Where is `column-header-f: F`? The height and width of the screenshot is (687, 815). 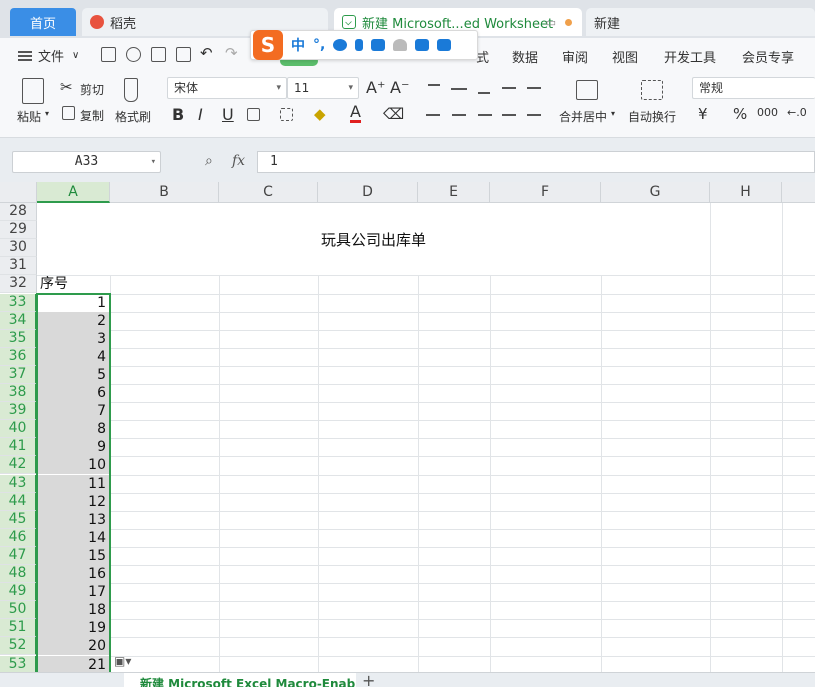 column-header-f: F is located at coordinates (545, 192).